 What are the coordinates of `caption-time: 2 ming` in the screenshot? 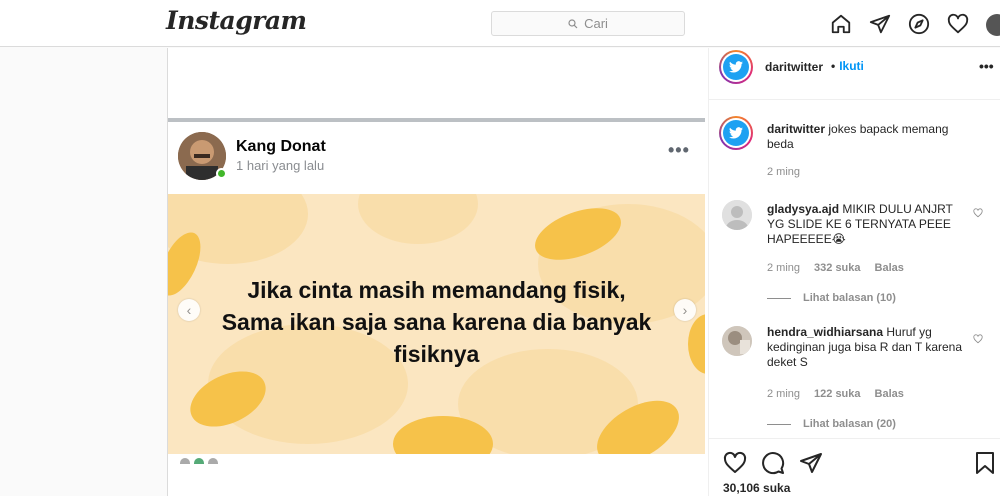 It's located at (784, 172).